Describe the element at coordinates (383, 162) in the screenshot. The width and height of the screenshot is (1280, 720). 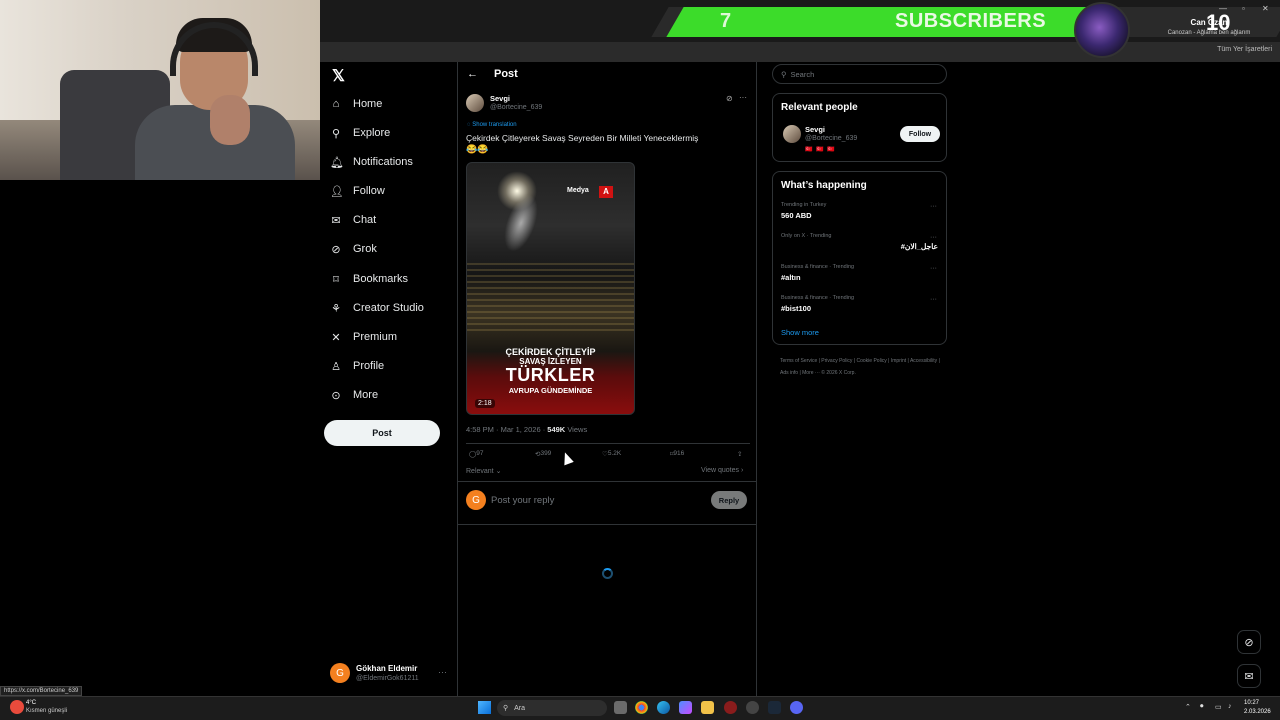
I see `nav-label: Notifications` at that location.